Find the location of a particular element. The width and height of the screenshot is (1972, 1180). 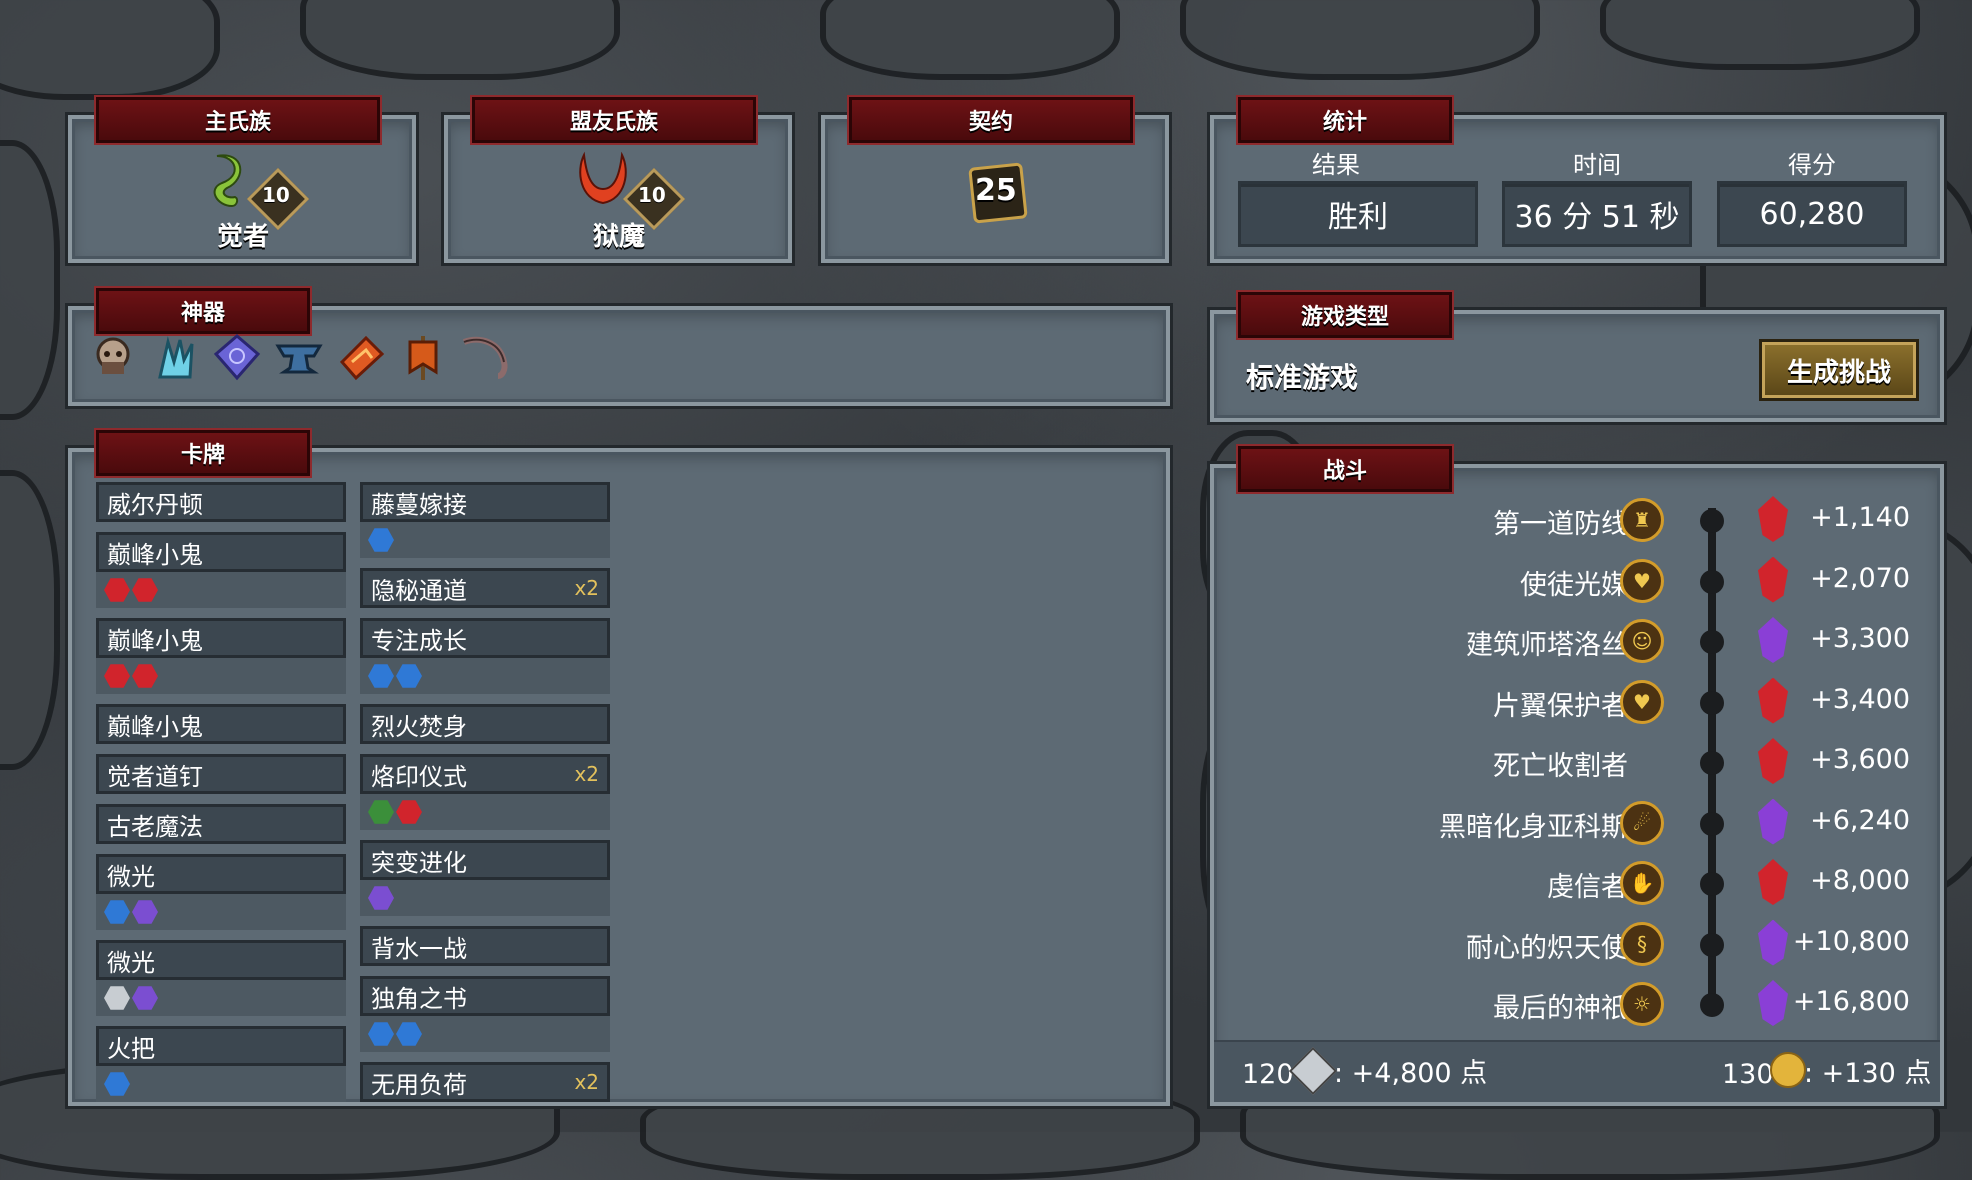

deck-card: 威尔丹顿 is located at coordinates (221, 502).